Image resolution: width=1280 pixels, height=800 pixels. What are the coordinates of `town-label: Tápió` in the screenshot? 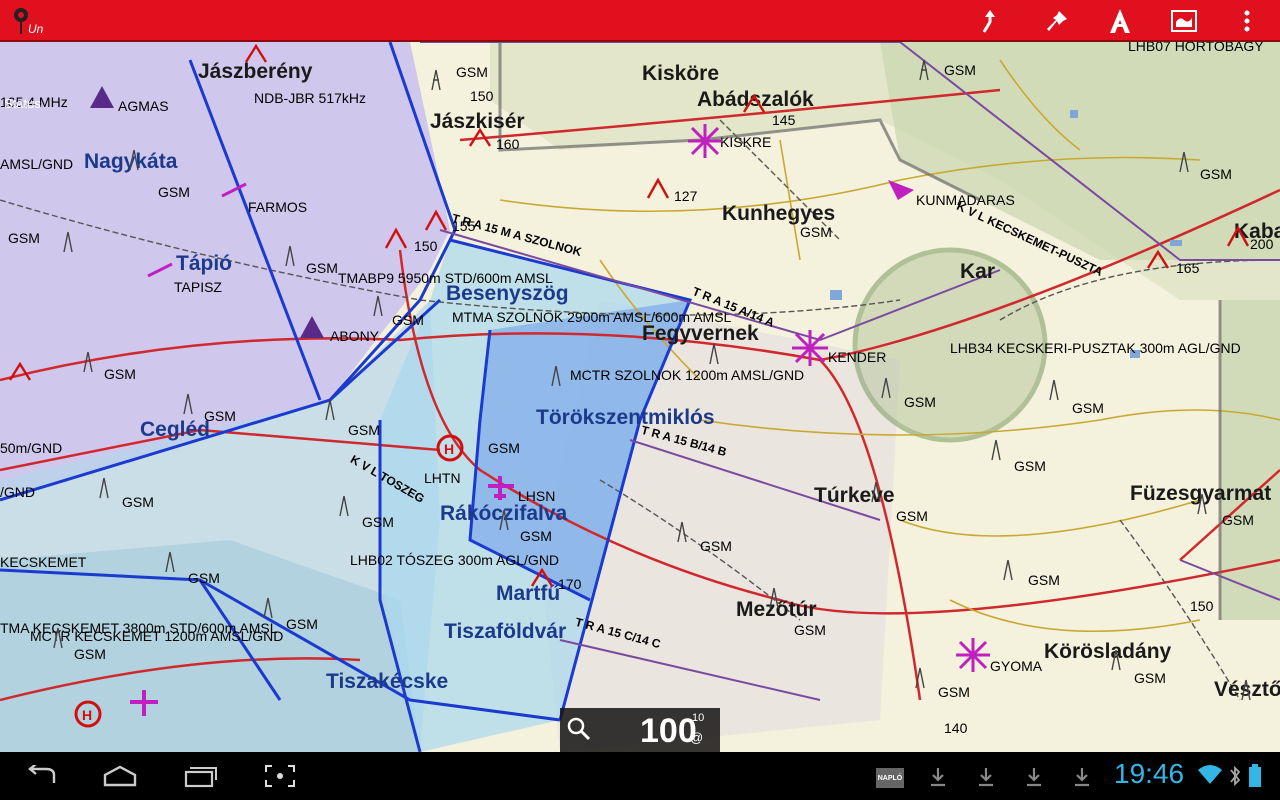 It's located at (204, 263).